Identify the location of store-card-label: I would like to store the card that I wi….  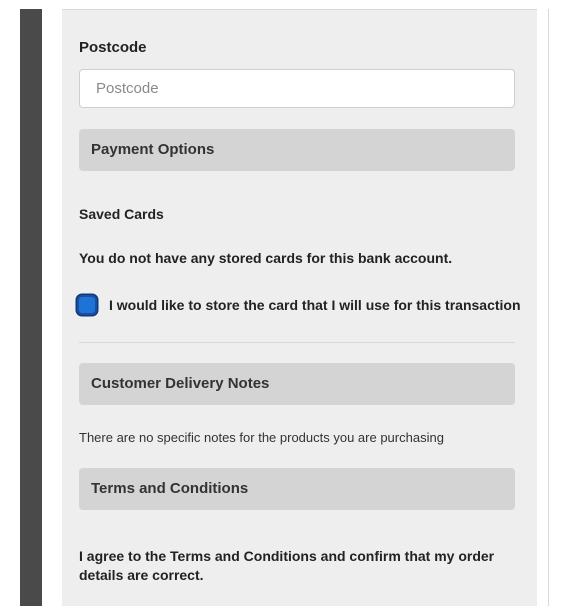
(315, 305).